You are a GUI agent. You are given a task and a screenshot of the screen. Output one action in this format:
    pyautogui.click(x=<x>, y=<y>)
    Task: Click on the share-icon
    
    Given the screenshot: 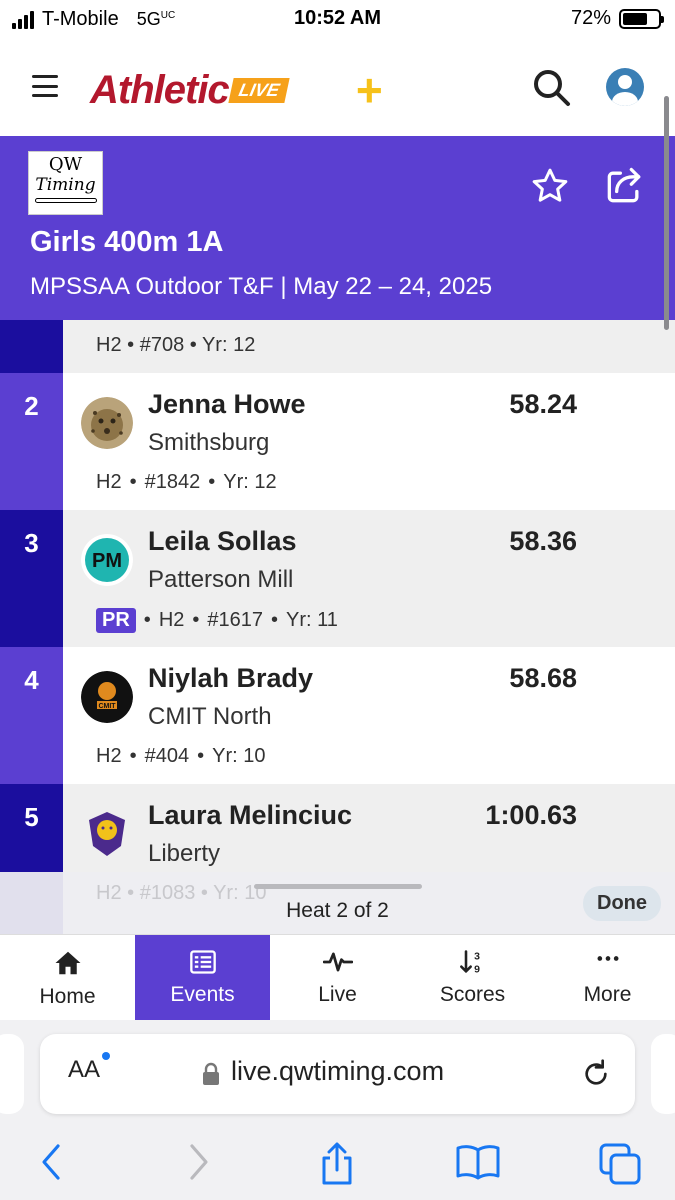 What is the action you would take?
    pyautogui.click(x=624, y=188)
    